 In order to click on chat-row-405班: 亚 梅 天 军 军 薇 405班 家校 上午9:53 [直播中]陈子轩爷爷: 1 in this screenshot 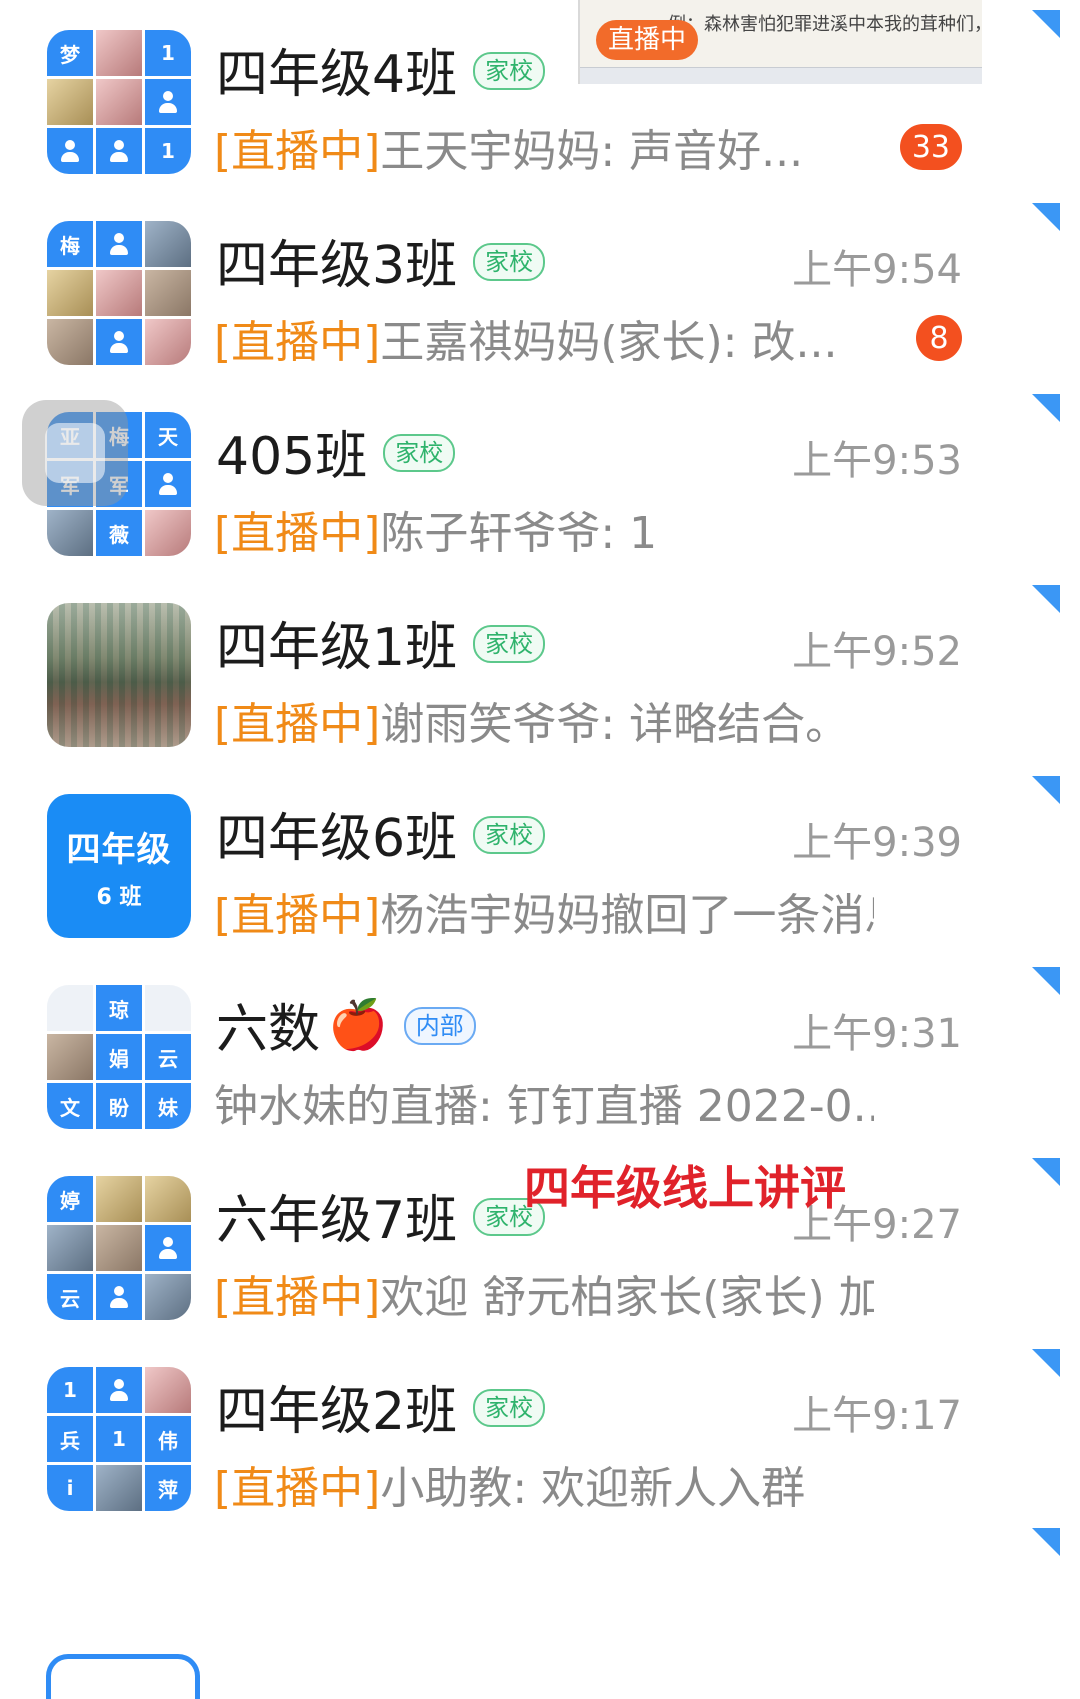, I will do `click(540, 484)`.